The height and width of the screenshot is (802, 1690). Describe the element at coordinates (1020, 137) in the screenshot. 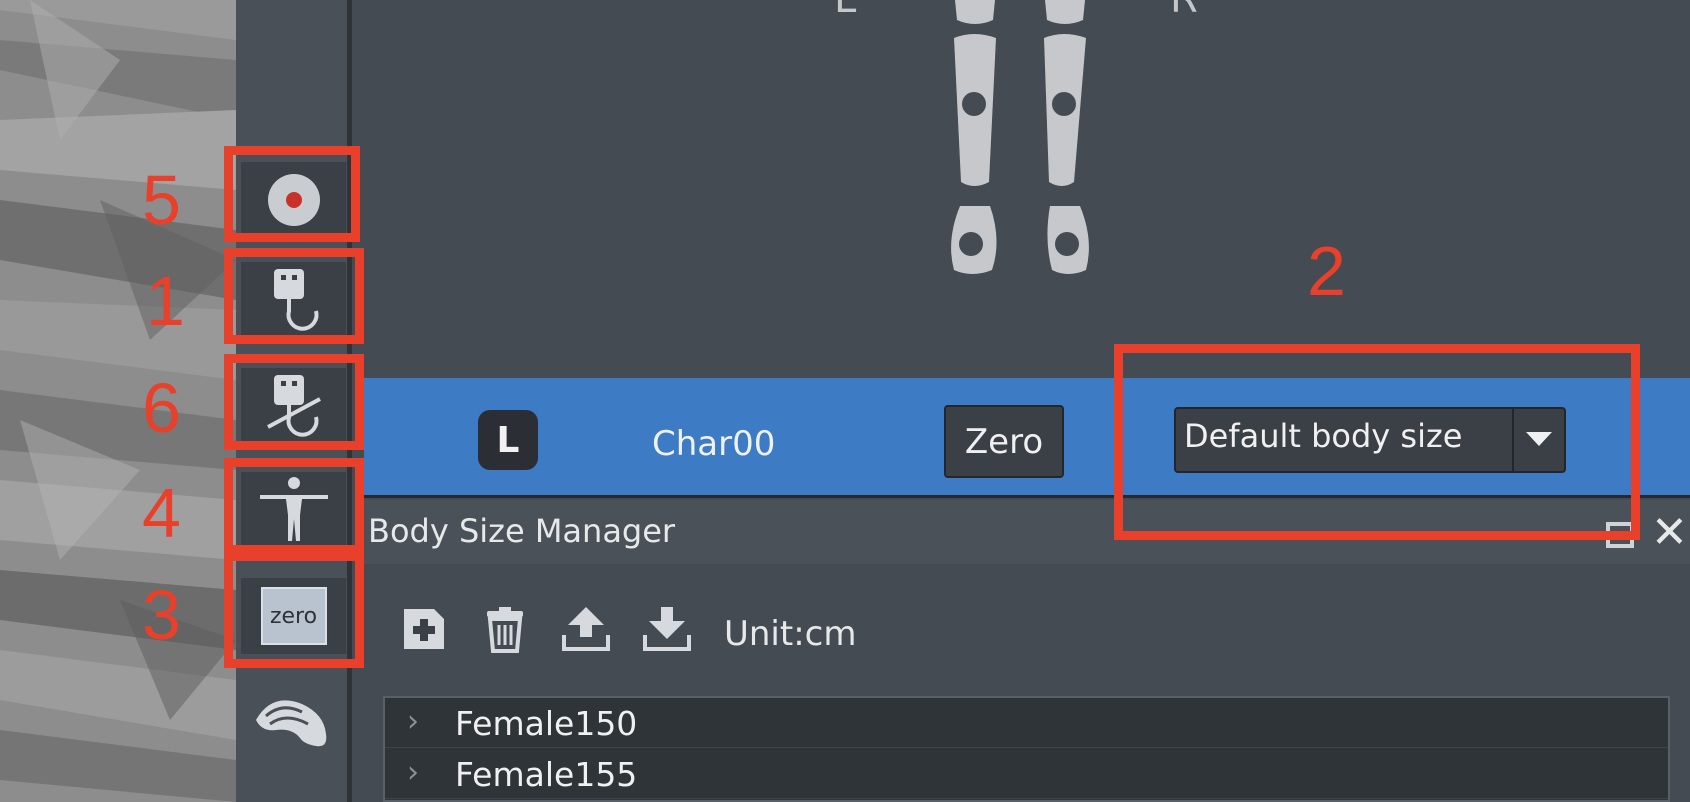

I see `skeleton-legs-figure` at that location.